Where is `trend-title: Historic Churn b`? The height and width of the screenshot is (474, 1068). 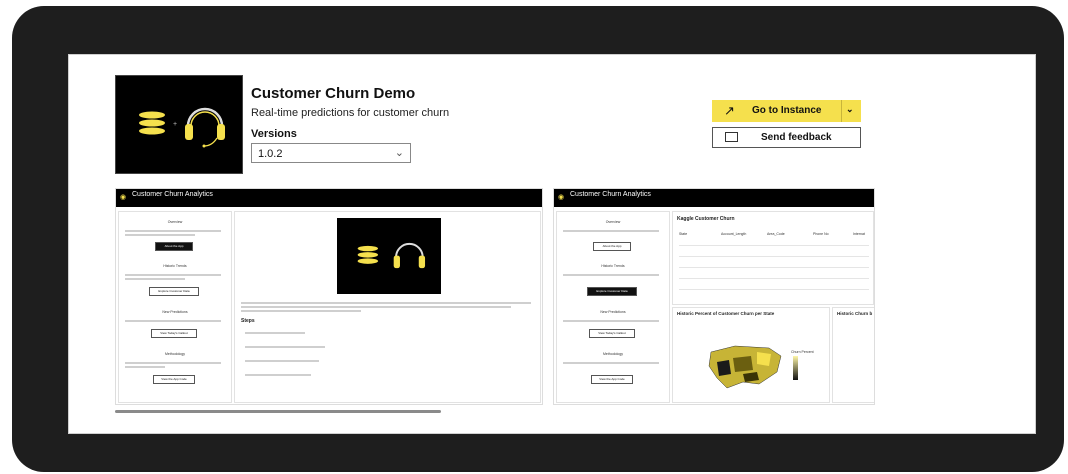
trend-title: Historic Churn b is located at coordinates (855, 313).